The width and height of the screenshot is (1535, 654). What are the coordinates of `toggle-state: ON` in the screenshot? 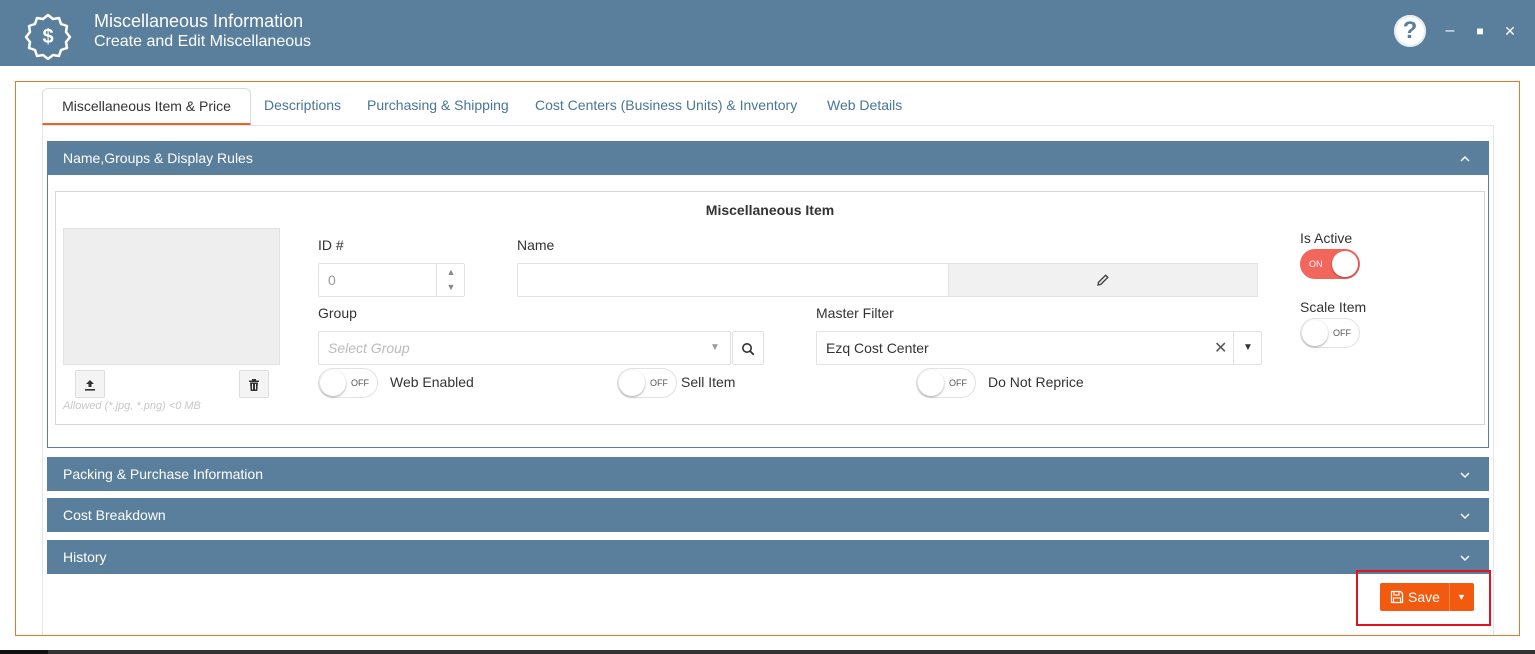 It's located at (1316, 264).